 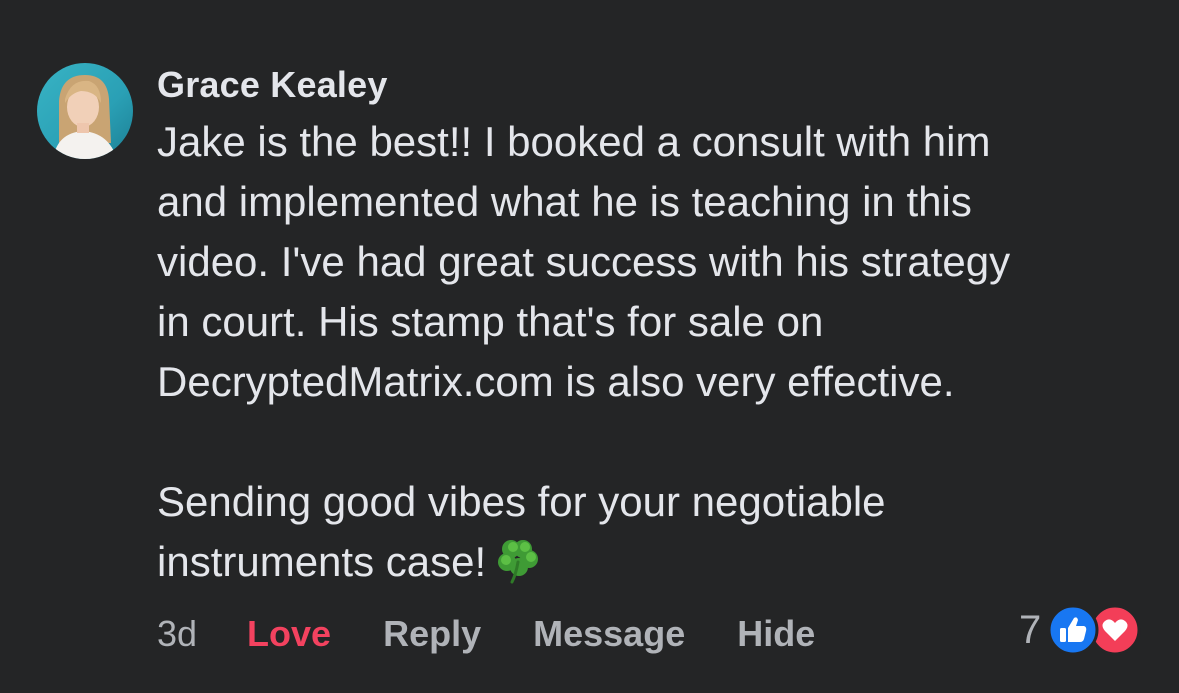 What do you see at coordinates (1073, 630) in the screenshot?
I see `like-icon` at bounding box center [1073, 630].